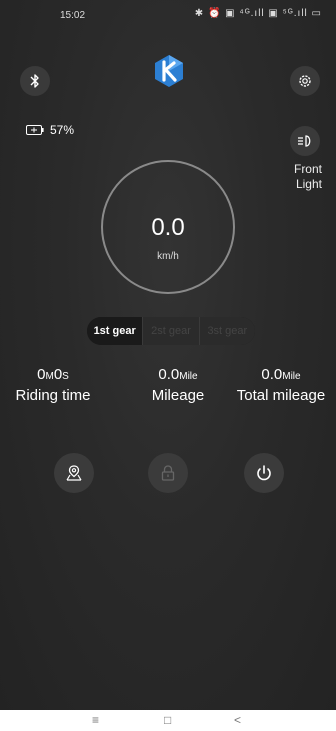 The image size is (336, 731). Describe the element at coordinates (281, 395) in the screenshot. I see `total-mileage-label: Total mileage` at that location.